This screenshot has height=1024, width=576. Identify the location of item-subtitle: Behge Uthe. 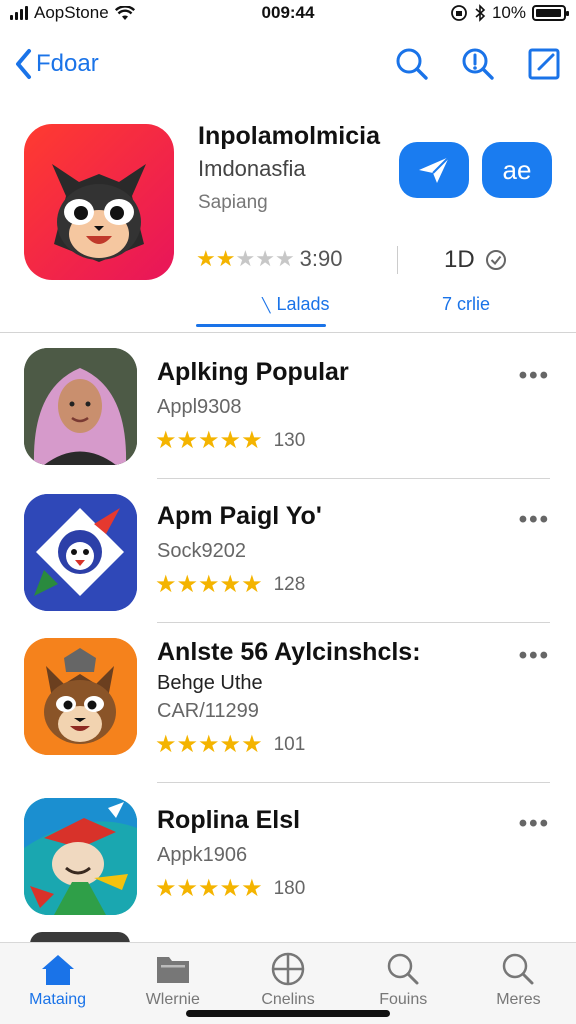
(210, 683).